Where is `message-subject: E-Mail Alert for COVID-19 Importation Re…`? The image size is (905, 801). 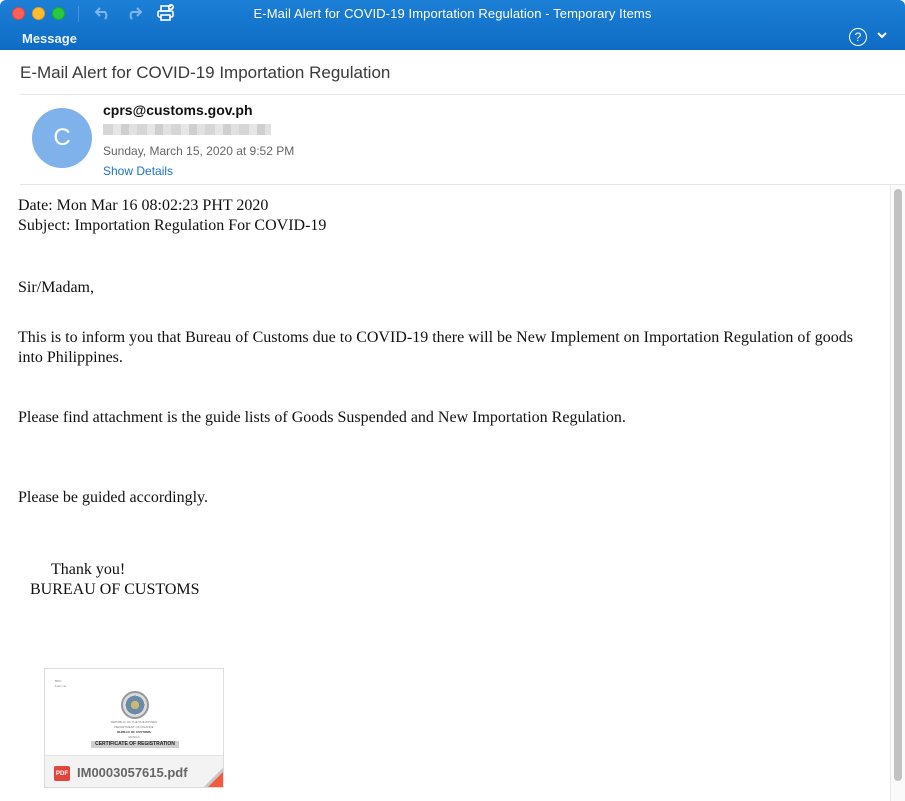
message-subject: E-Mail Alert for COVID-19 Importation Re… is located at coordinates (205, 72).